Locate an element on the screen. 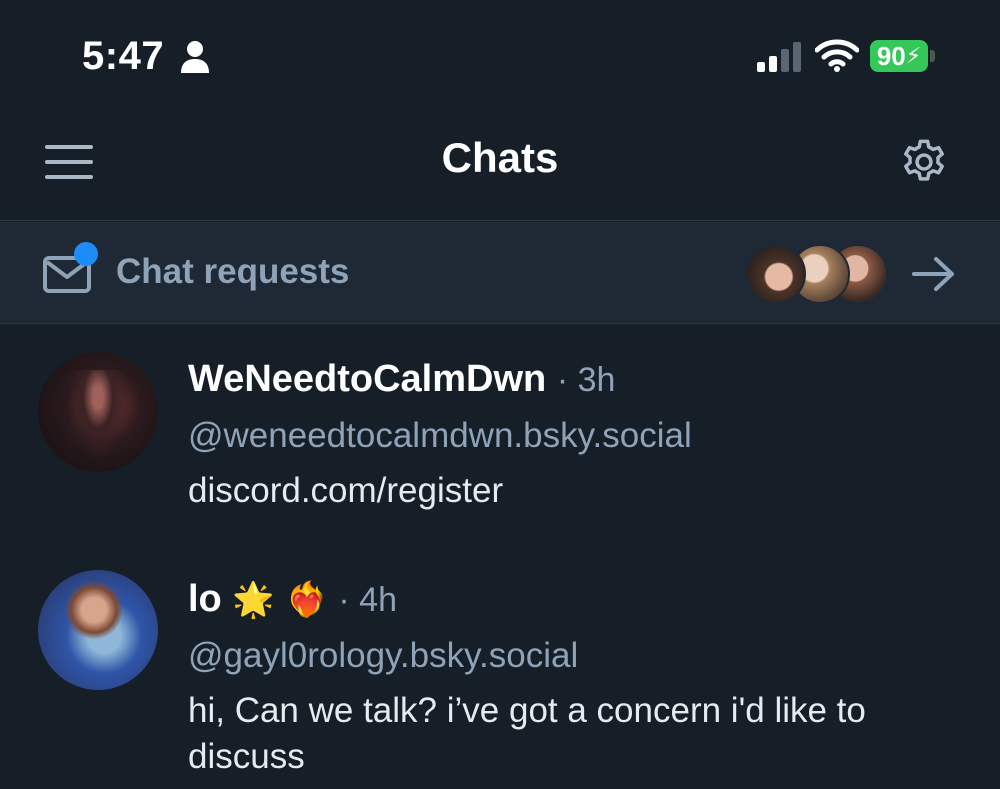  battery-icon: 90 ⚡ is located at coordinates (904, 56).